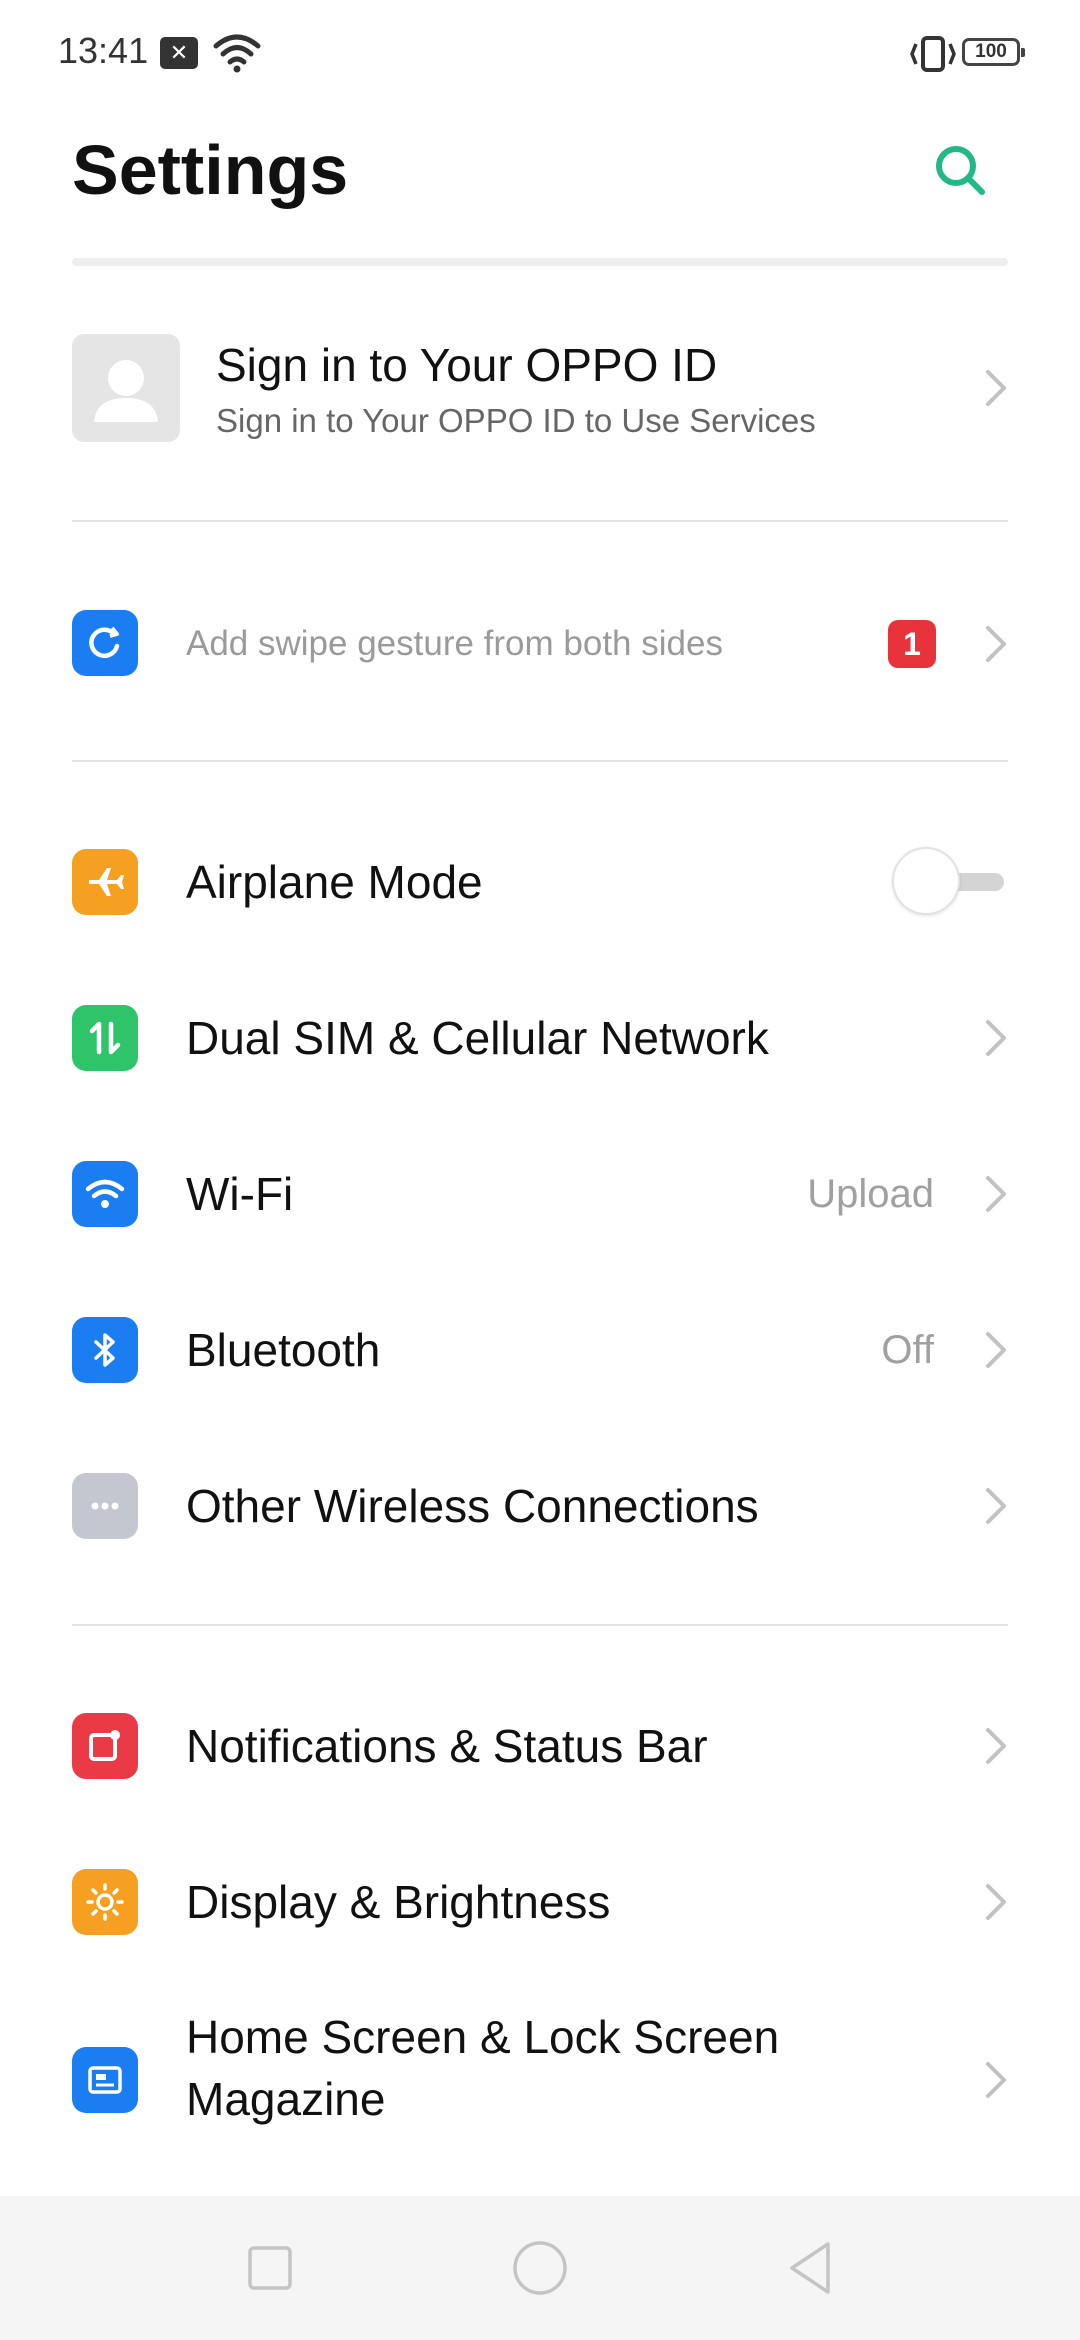 This screenshot has width=1080, height=2340. Describe the element at coordinates (477, 1038) in the screenshot. I see `dual-sim-label: Dual SIM & Cellular Network` at that location.